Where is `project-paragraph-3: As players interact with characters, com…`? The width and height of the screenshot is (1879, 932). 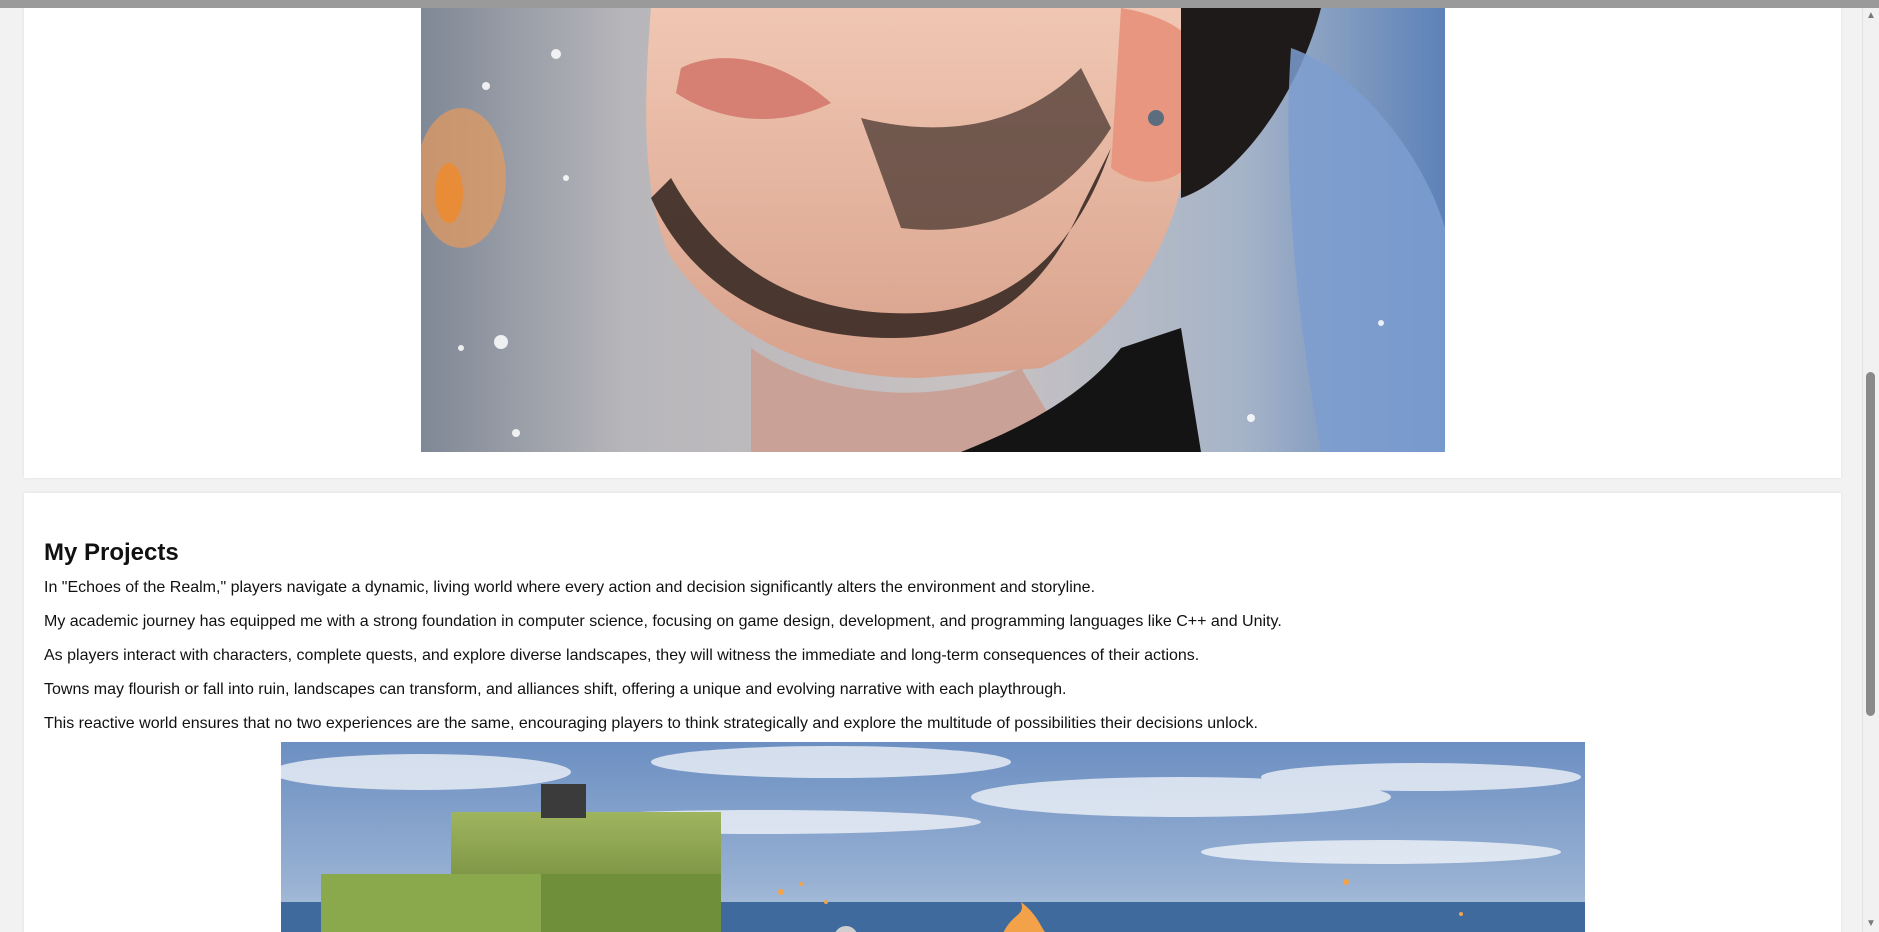 project-paragraph-3: As players interact with characters, com… is located at coordinates (622, 655).